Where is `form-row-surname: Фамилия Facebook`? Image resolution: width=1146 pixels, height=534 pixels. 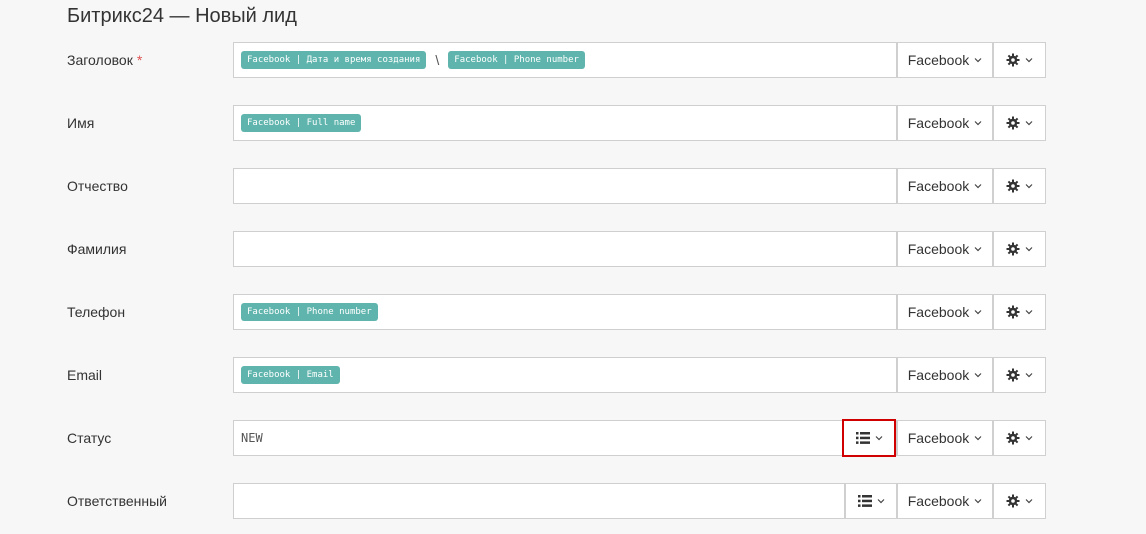
form-row-surname: Фамилия Facebook is located at coordinates (573, 249).